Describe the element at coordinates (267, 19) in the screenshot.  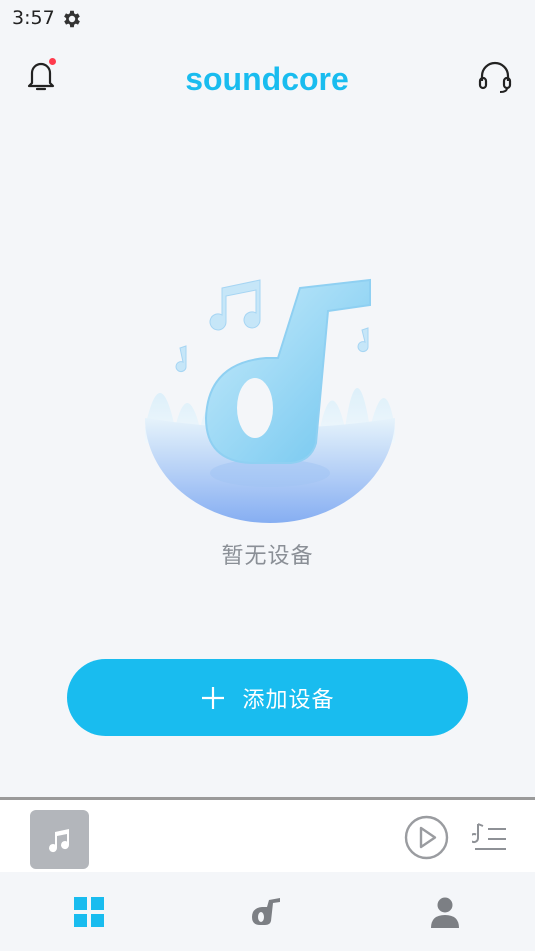
I see `status-bar: 3:57` at that location.